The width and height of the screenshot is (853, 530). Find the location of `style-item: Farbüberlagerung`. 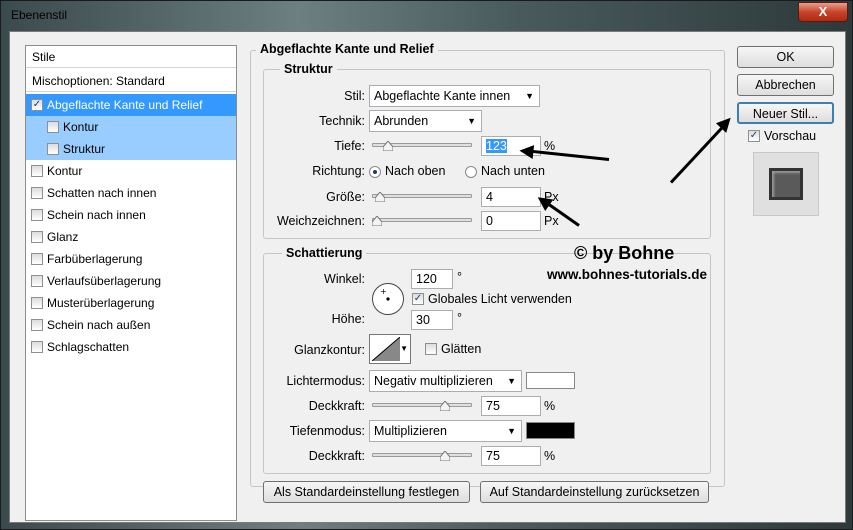

style-item: Farbüberlagerung is located at coordinates (131, 259).